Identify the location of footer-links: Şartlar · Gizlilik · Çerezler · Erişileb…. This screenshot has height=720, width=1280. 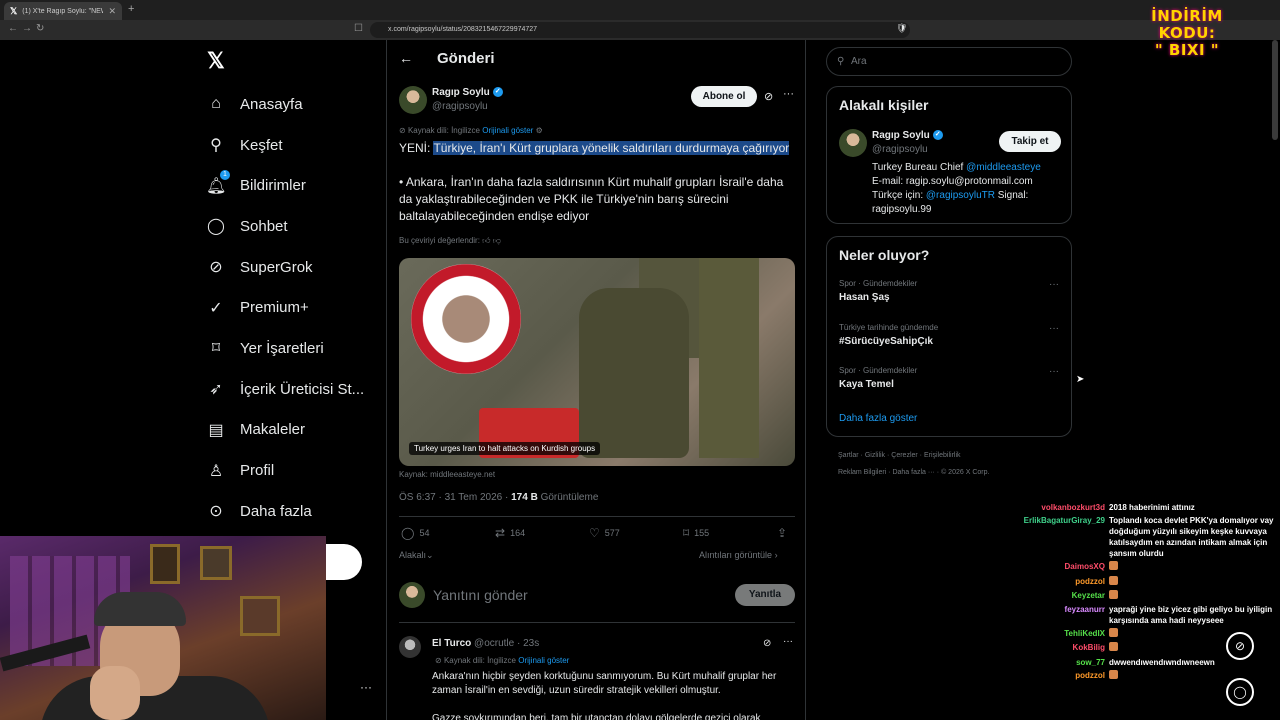
(899, 455).